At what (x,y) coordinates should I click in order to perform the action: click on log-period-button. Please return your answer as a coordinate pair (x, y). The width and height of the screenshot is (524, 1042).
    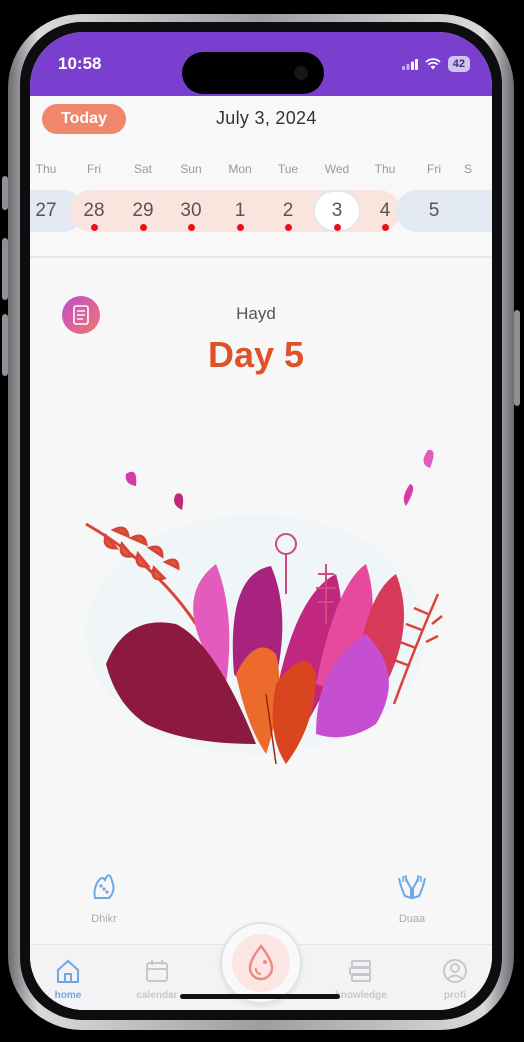
    Looking at the image, I should click on (261, 963).